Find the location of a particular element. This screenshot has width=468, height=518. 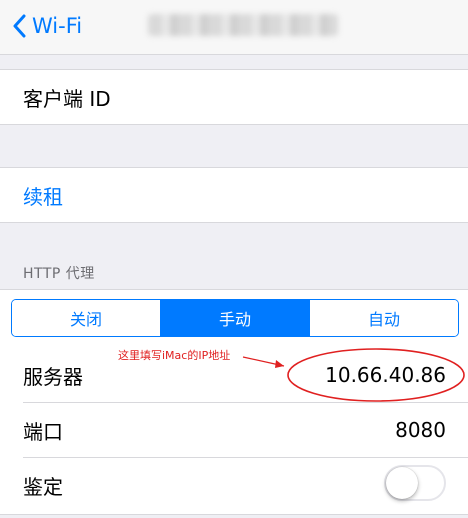

auth-toggle is located at coordinates (415, 483).